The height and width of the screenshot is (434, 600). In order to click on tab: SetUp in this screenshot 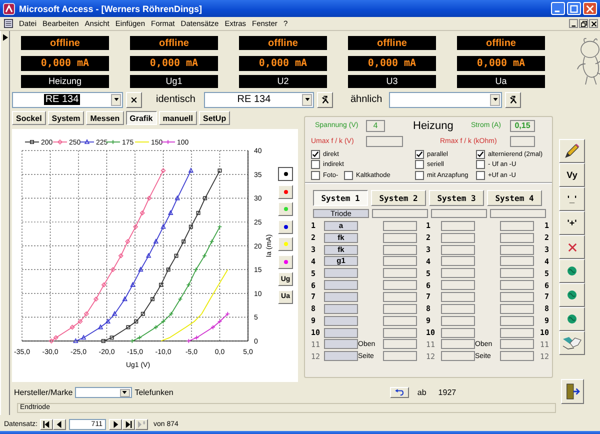, I will do `click(214, 118)`.